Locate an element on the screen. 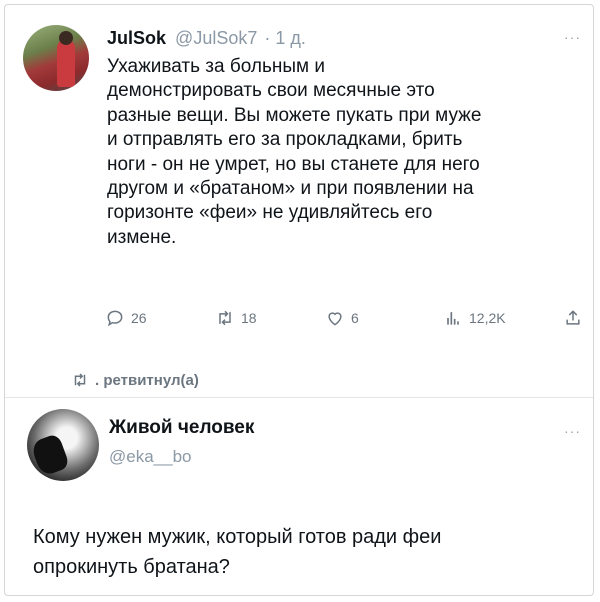 The image size is (600, 602). avatar-figure is located at coordinates (66, 63).